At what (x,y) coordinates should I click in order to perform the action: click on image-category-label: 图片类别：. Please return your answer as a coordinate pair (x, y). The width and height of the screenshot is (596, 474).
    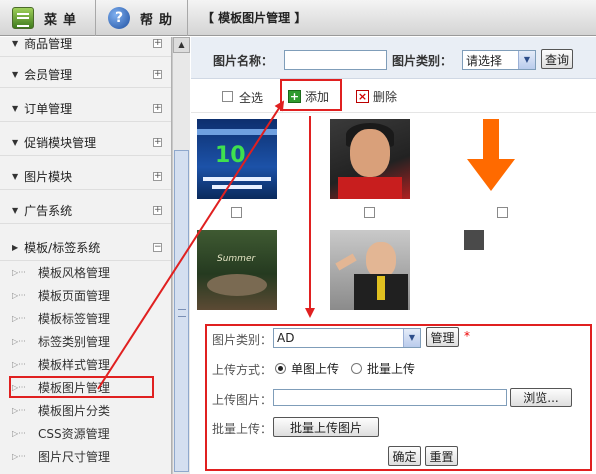
    Looking at the image, I should click on (422, 61).